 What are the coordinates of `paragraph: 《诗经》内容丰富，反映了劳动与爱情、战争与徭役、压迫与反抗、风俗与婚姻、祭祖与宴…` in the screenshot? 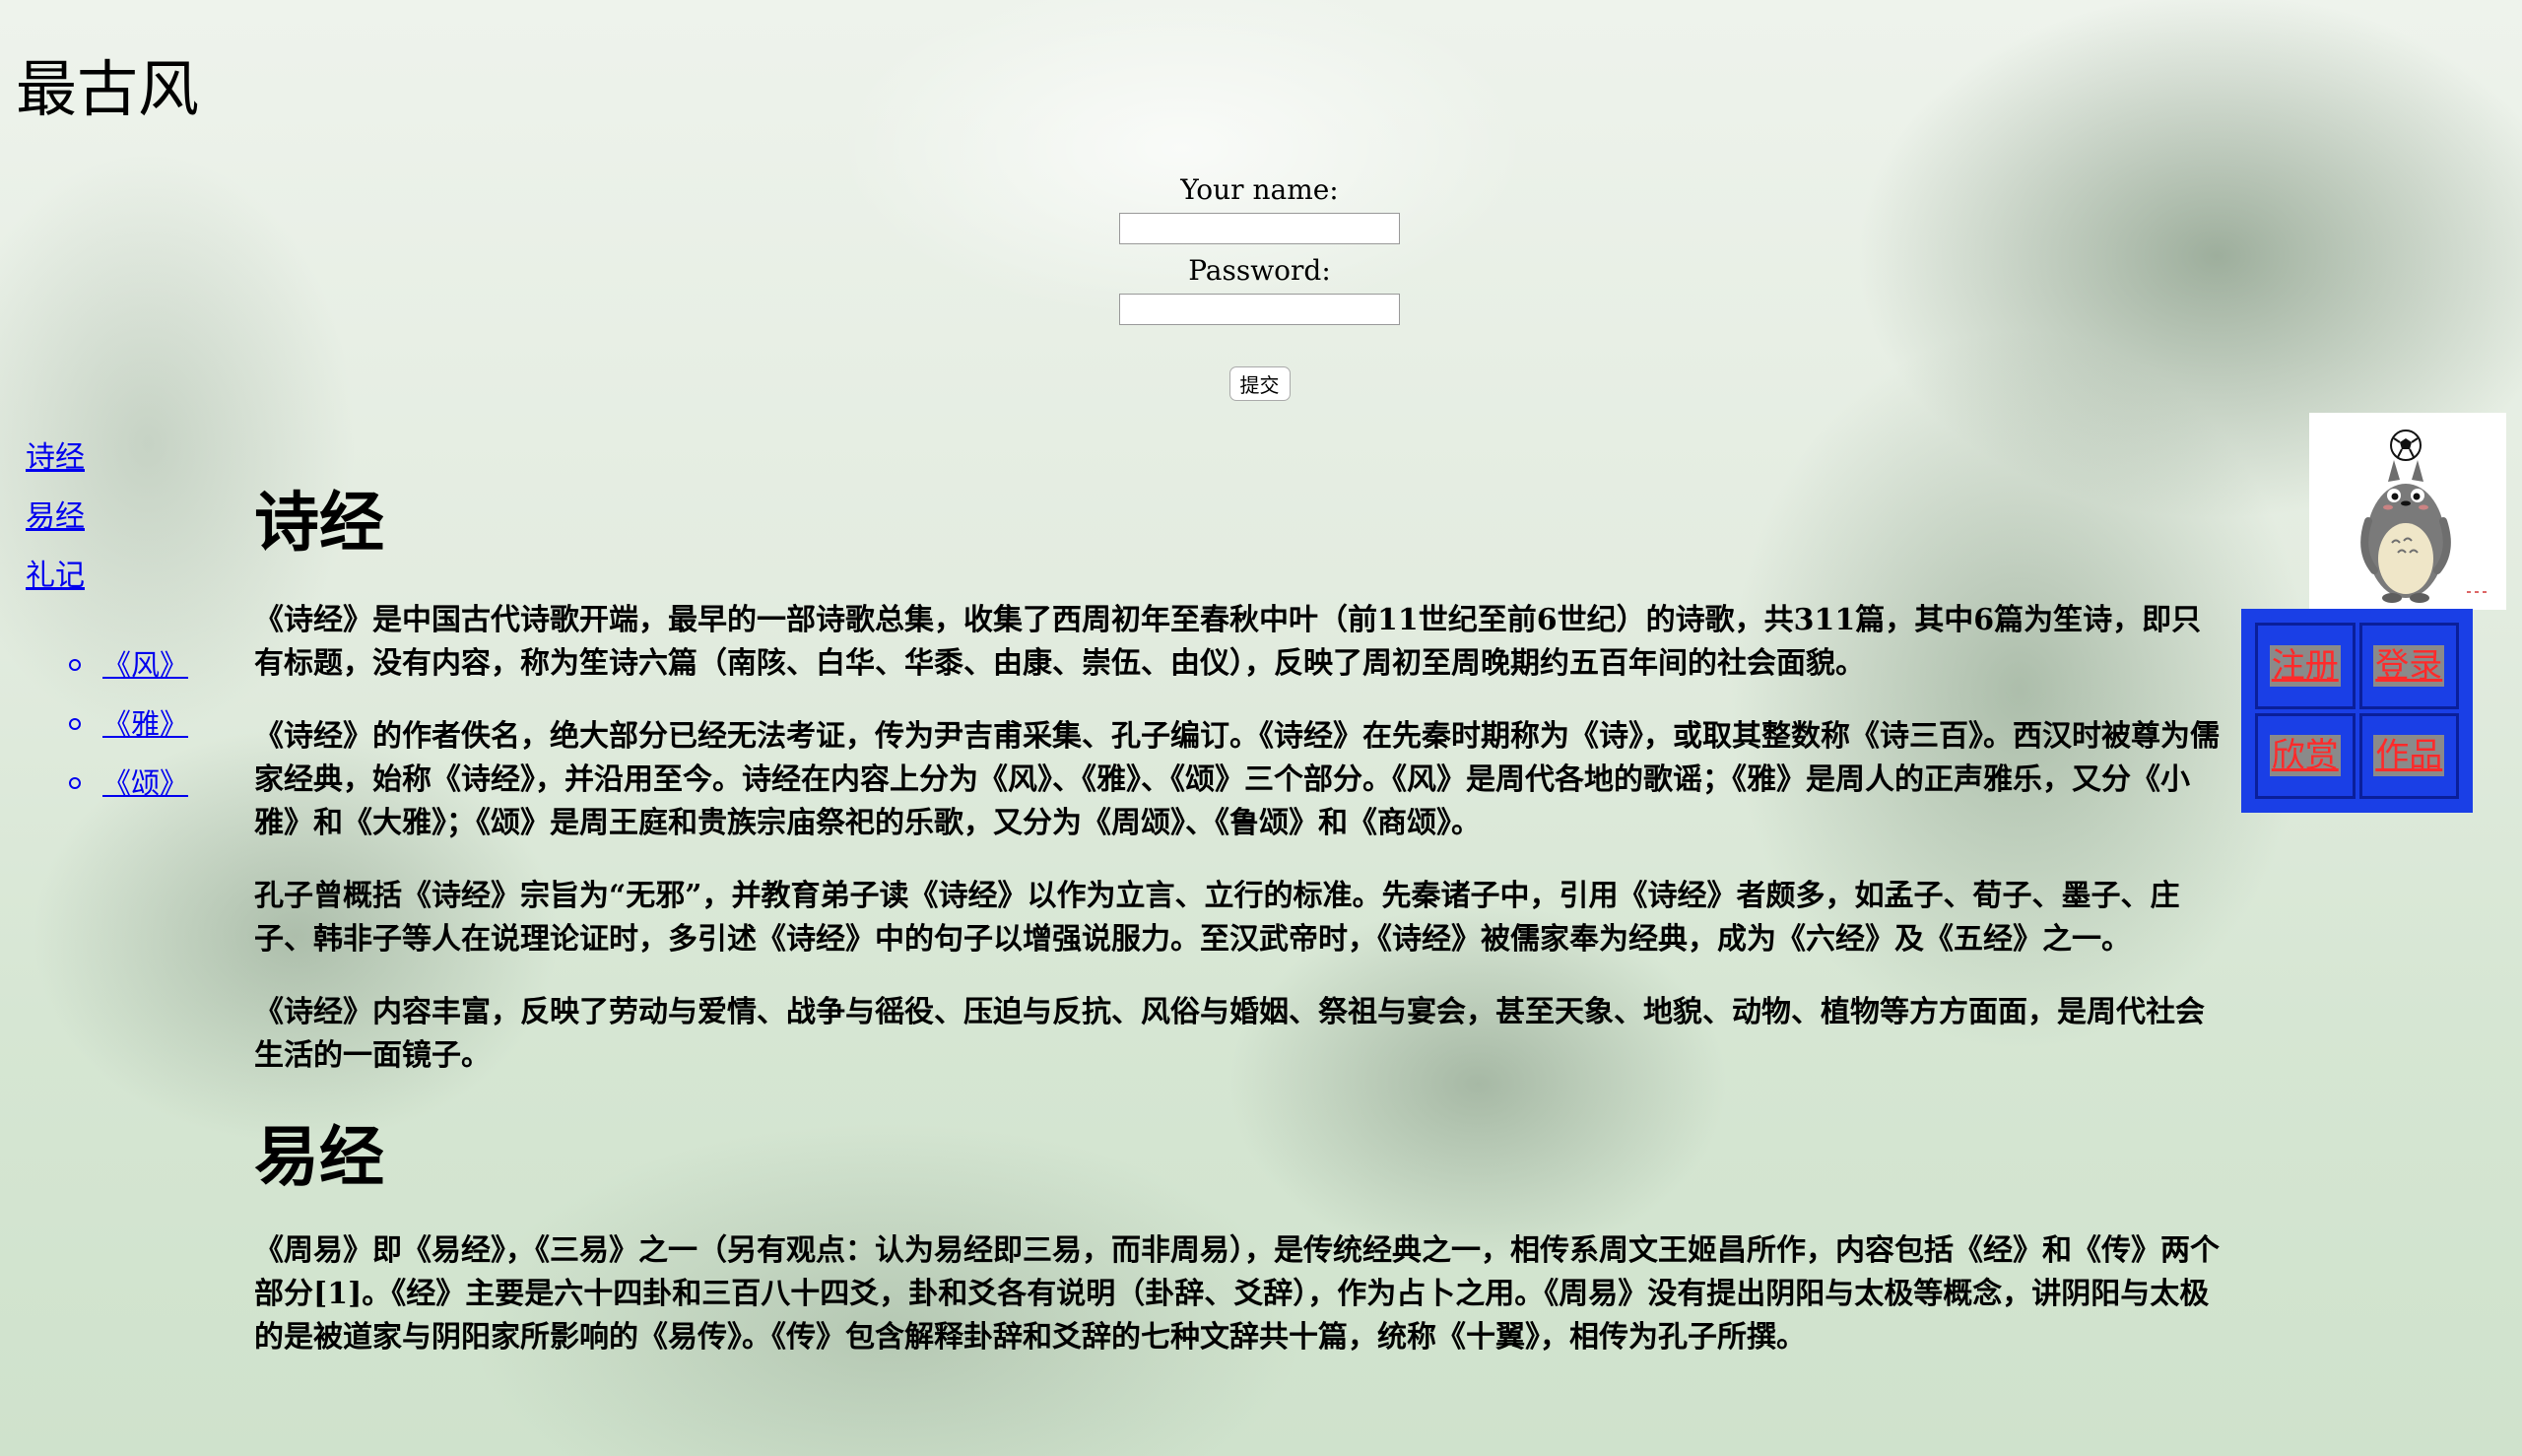 It's located at (1229, 1034).